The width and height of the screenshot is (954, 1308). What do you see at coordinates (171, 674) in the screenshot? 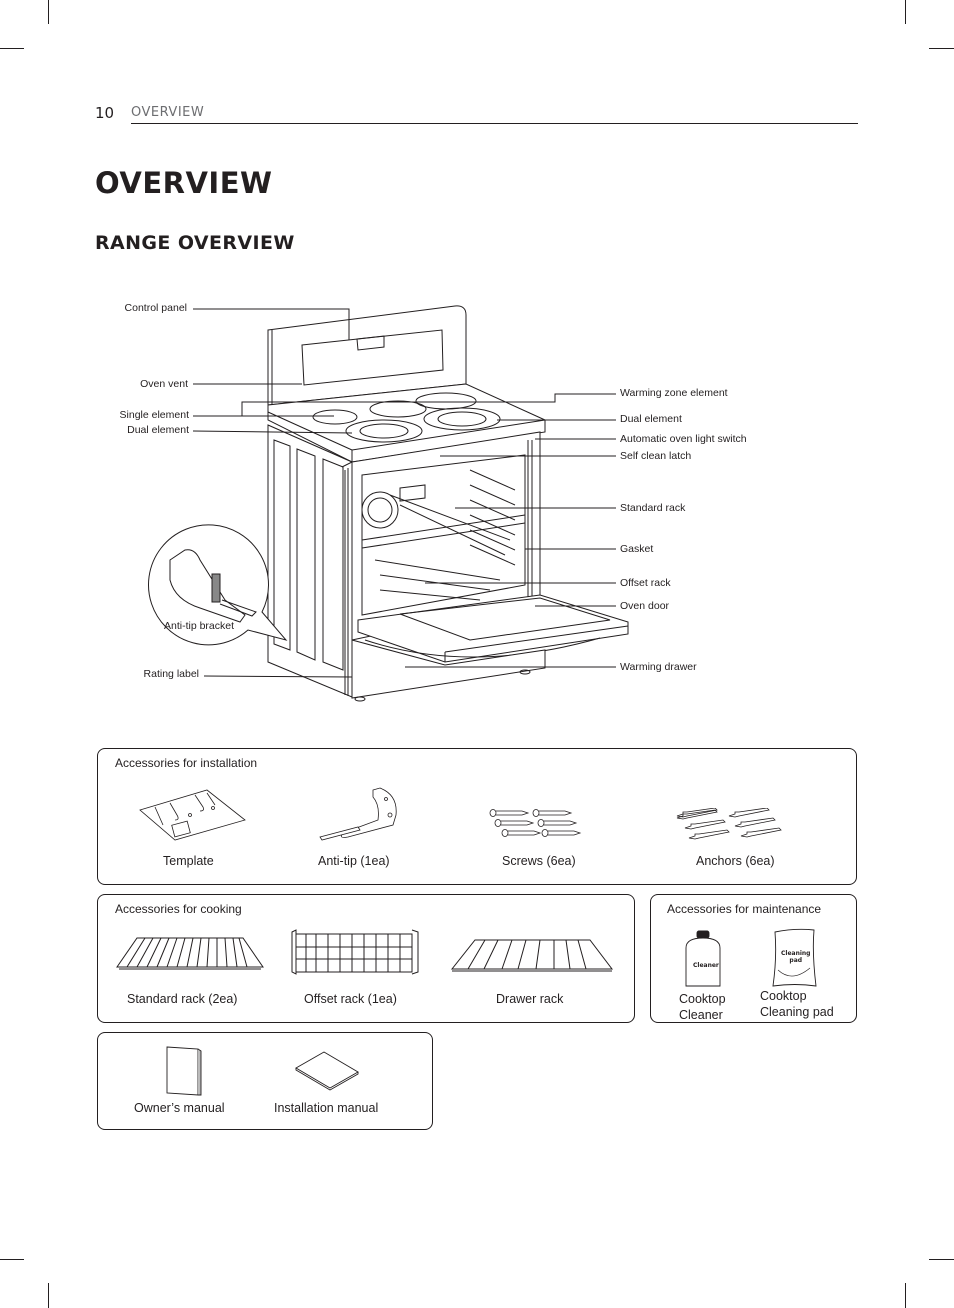
I see `label-rating-label: Rating label` at bounding box center [171, 674].